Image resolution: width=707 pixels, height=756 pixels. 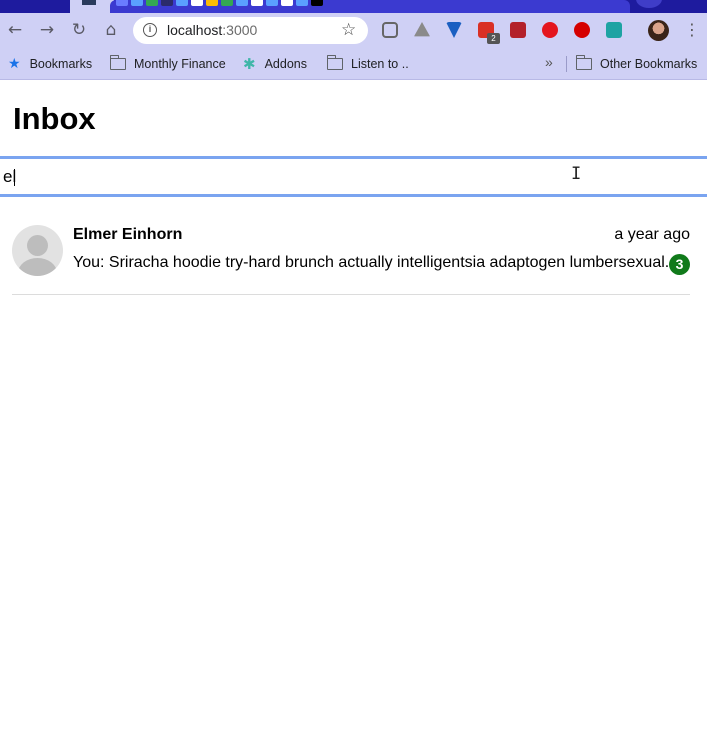 I want to click on bookmark-label: Other Bookmarks, so click(x=649, y=64).